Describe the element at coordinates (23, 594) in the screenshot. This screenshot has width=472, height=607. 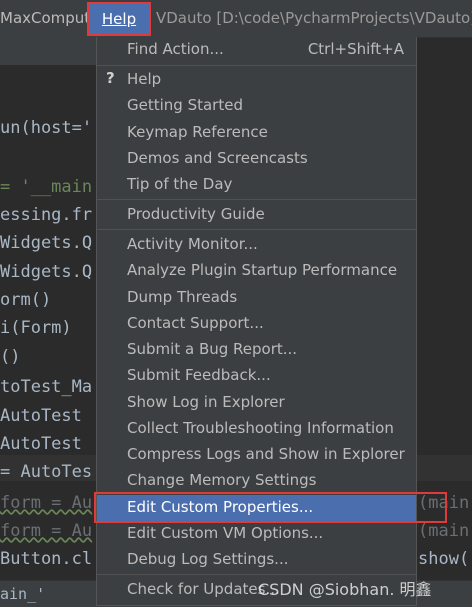
I see `breadcrumb-text: ain_'` at that location.